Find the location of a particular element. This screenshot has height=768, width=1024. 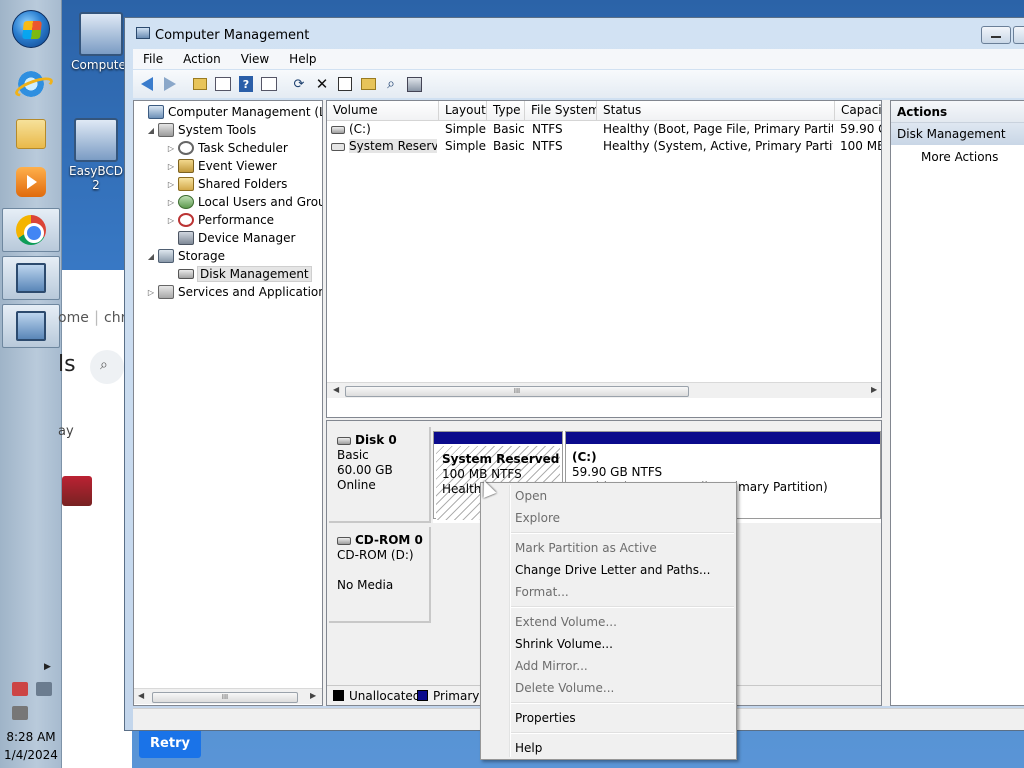

network-icon is located at coordinates (44, 689).